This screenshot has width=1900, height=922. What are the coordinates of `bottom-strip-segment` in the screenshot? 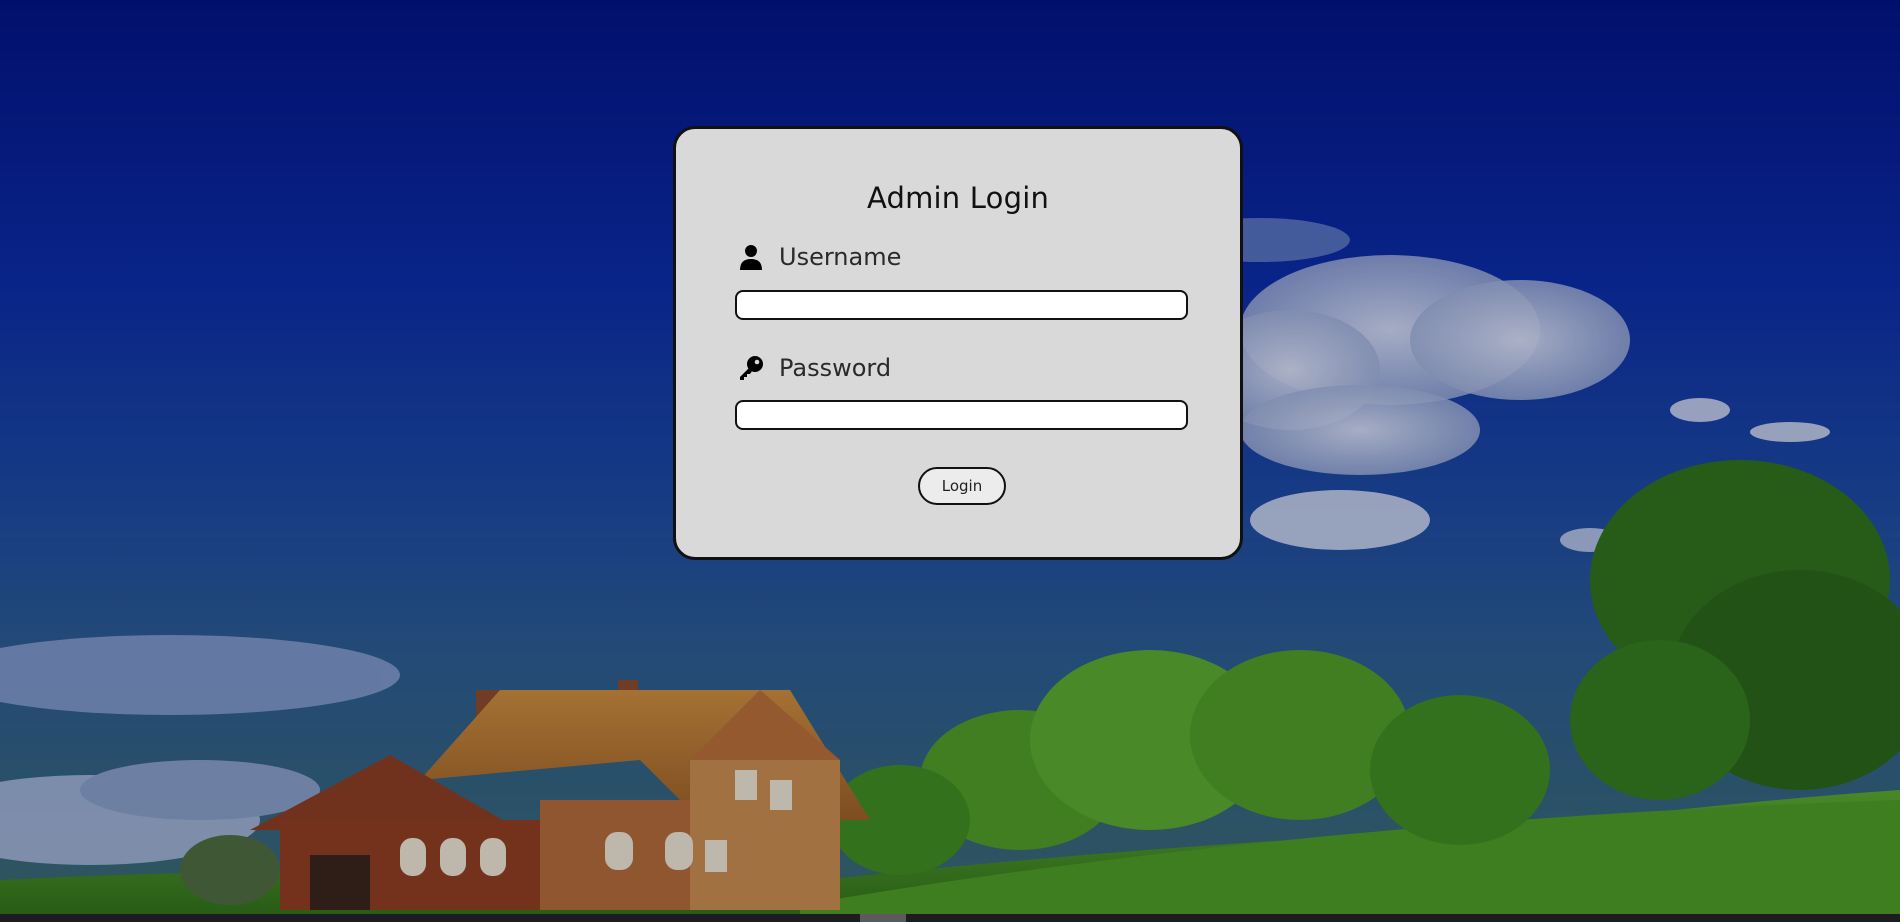 It's located at (883, 918).